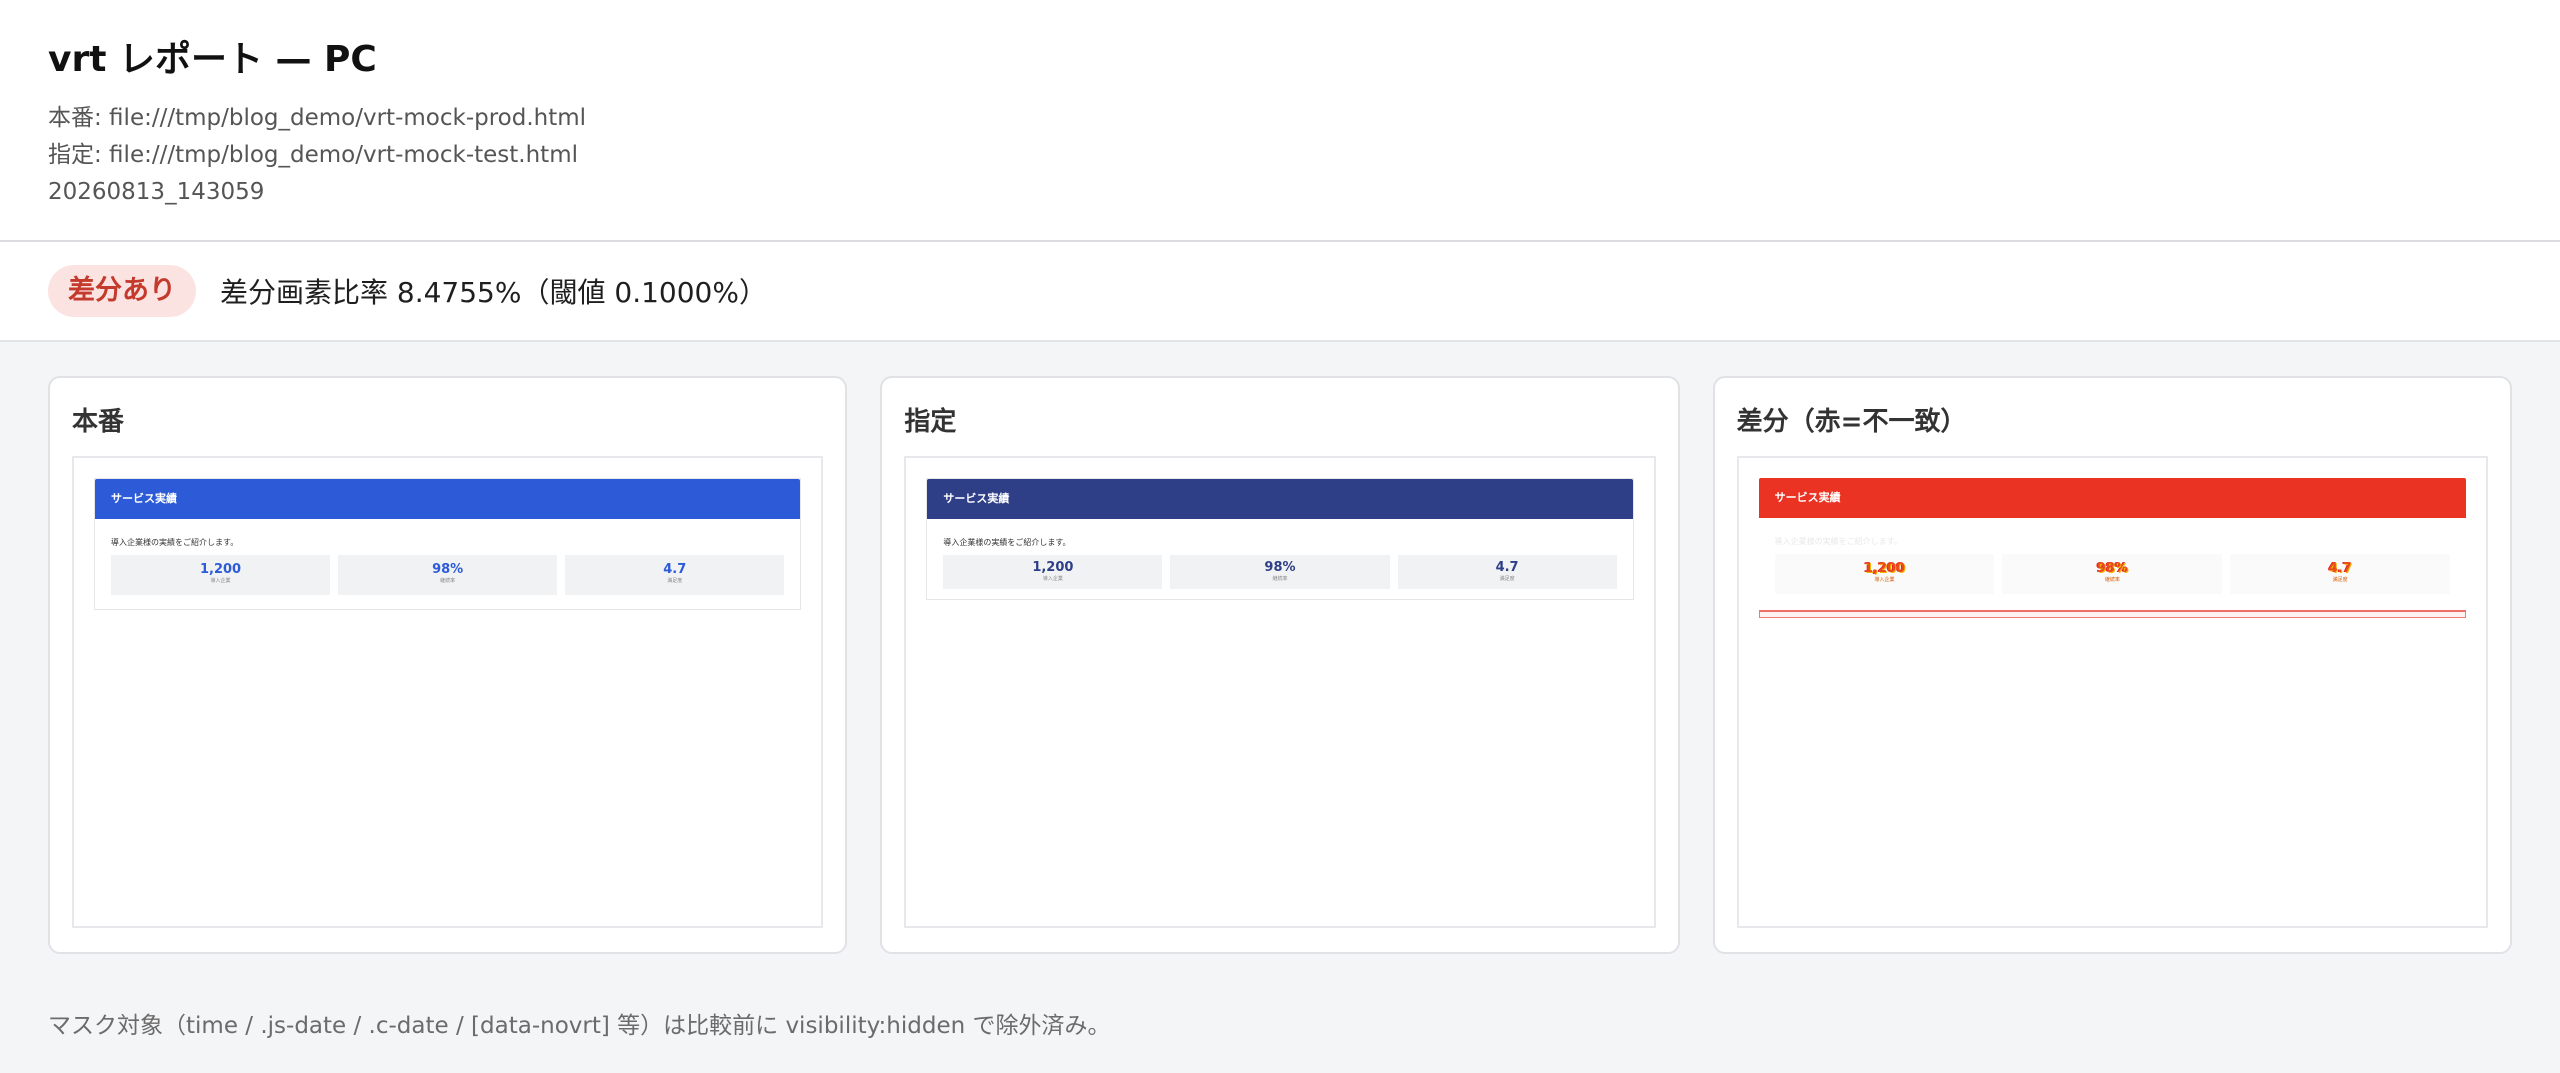 The height and width of the screenshot is (1073, 2560). What do you see at coordinates (156, 192) in the screenshot?
I see `run-timestamp: 20260813_143059` at bounding box center [156, 192].